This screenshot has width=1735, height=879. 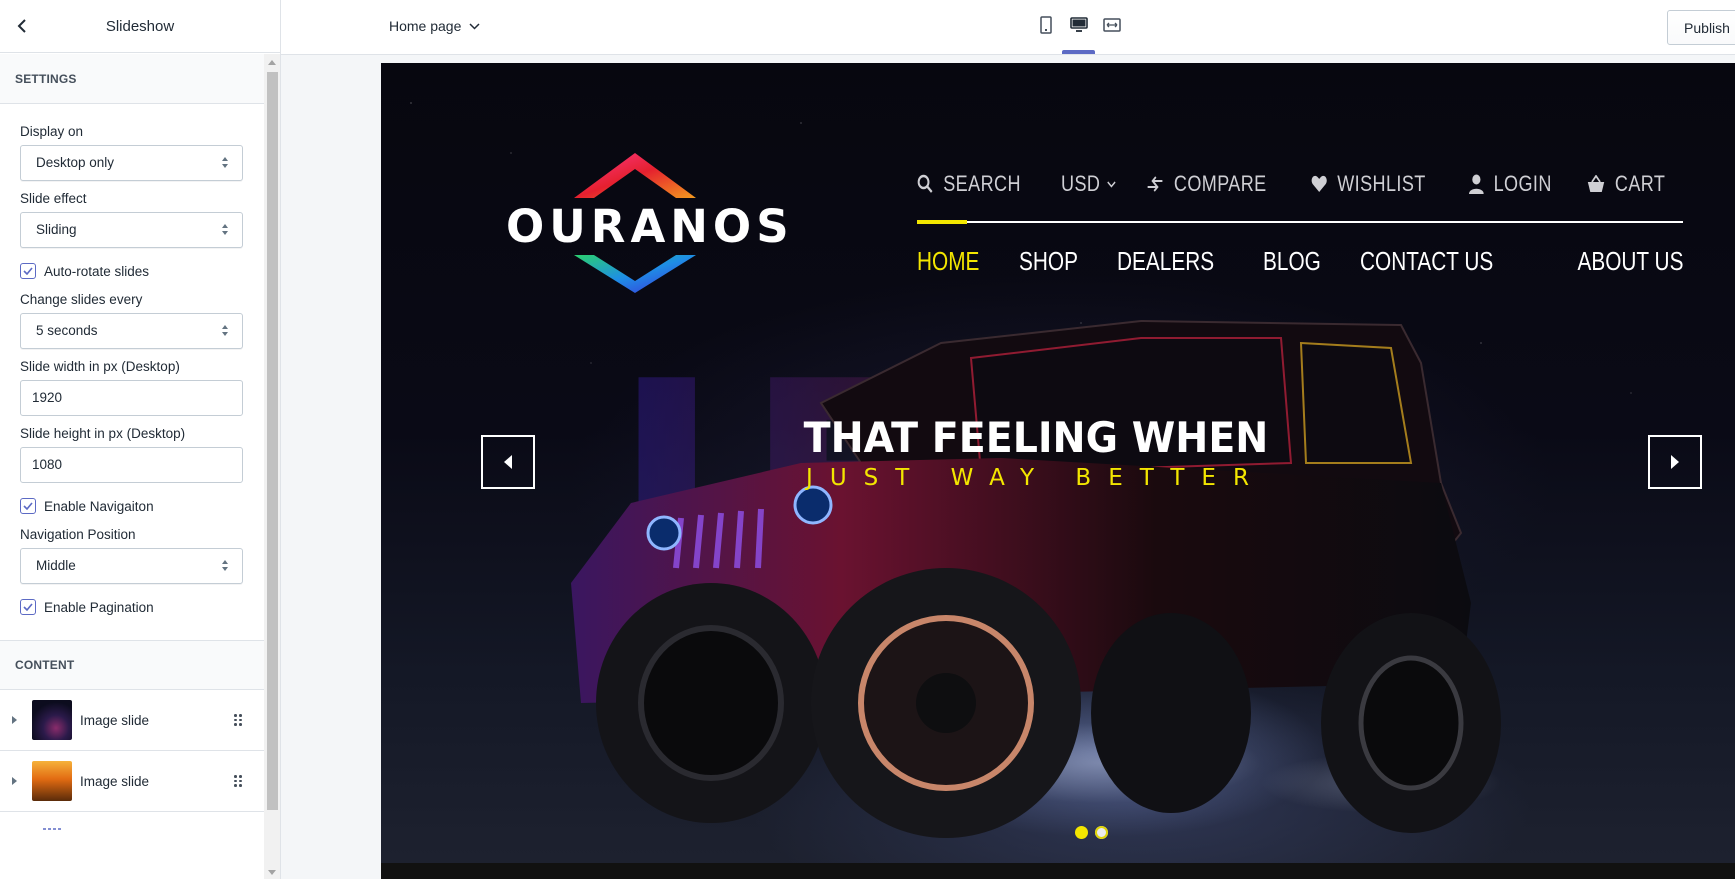 I want to click on slider-next-button, so click(x=1675, y=462).